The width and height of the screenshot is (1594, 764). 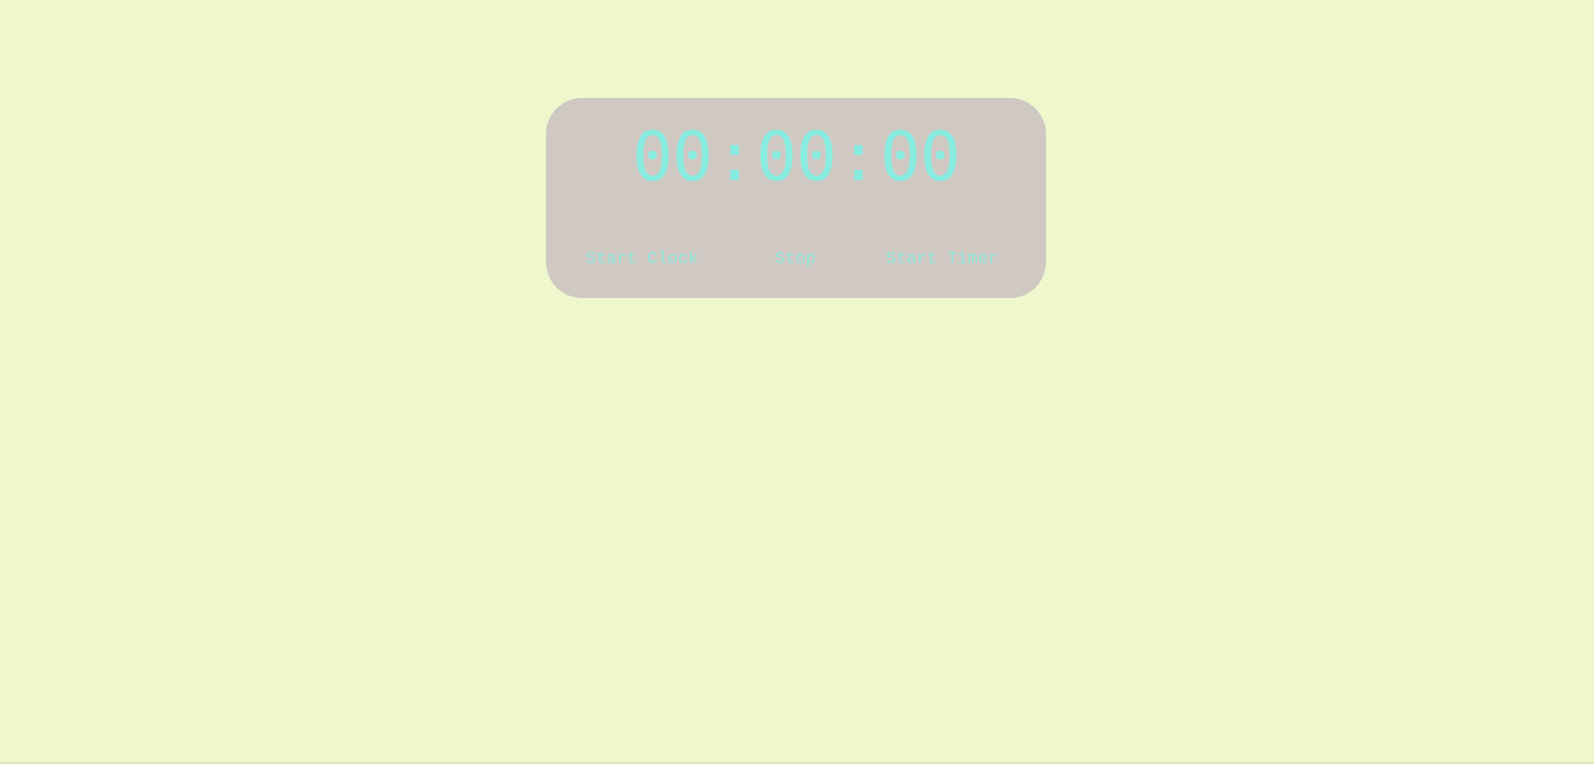 What do you see at coordinates (795, 260) in the screenshot?
I see `stop-button: Stop` at bounding box center [795, 260].